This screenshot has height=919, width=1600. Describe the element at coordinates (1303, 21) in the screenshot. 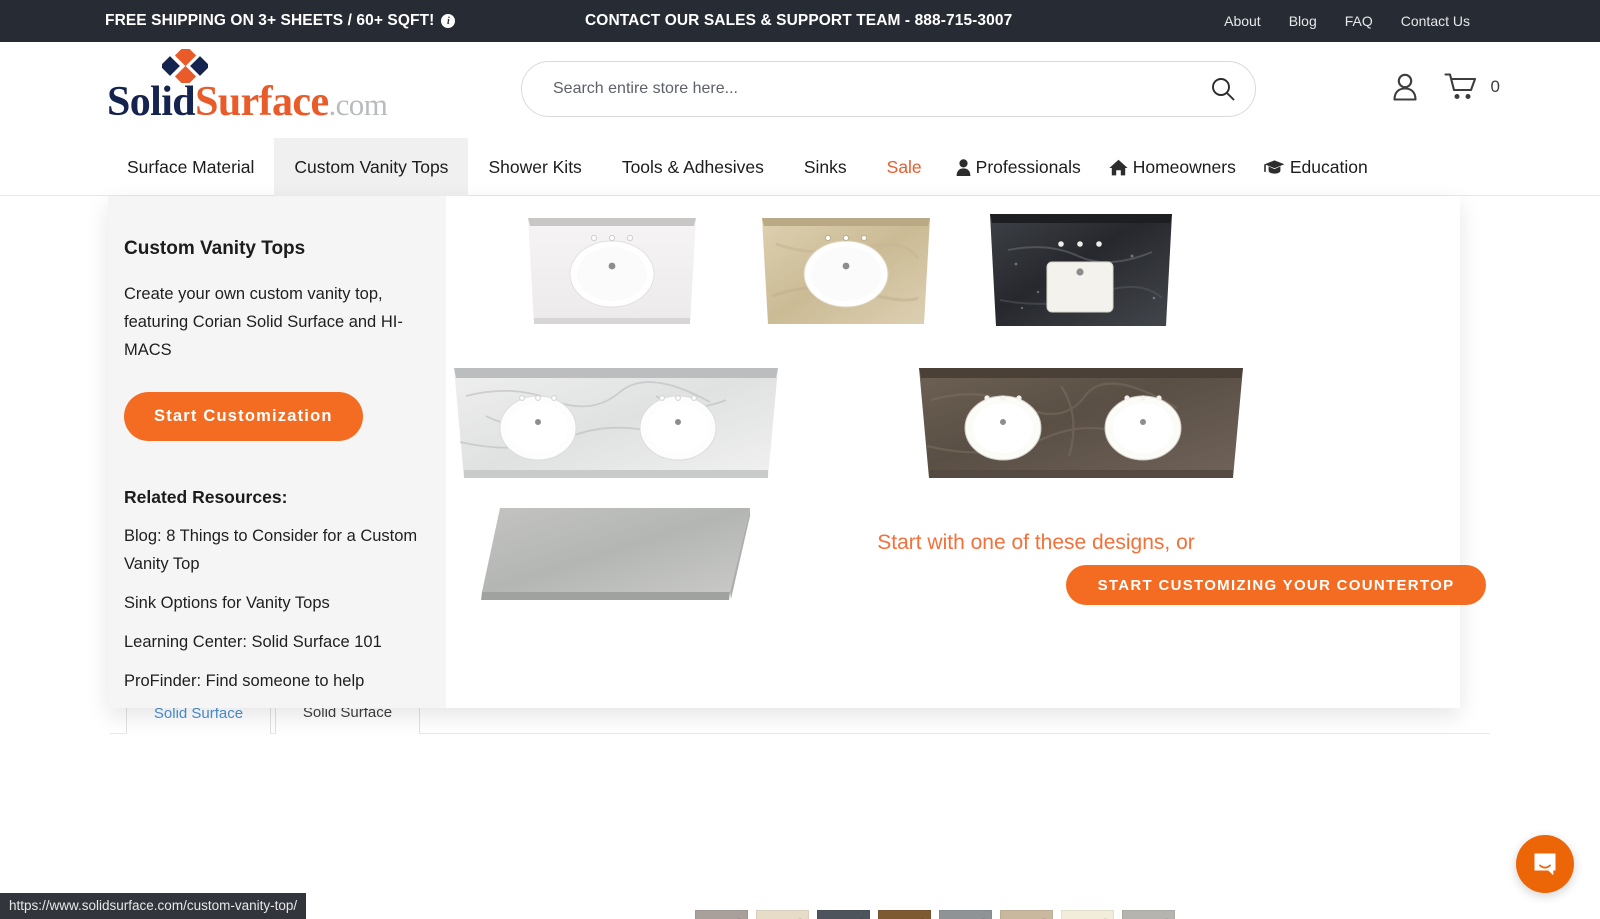

I see `utility-link-blog: Blog` at that location.